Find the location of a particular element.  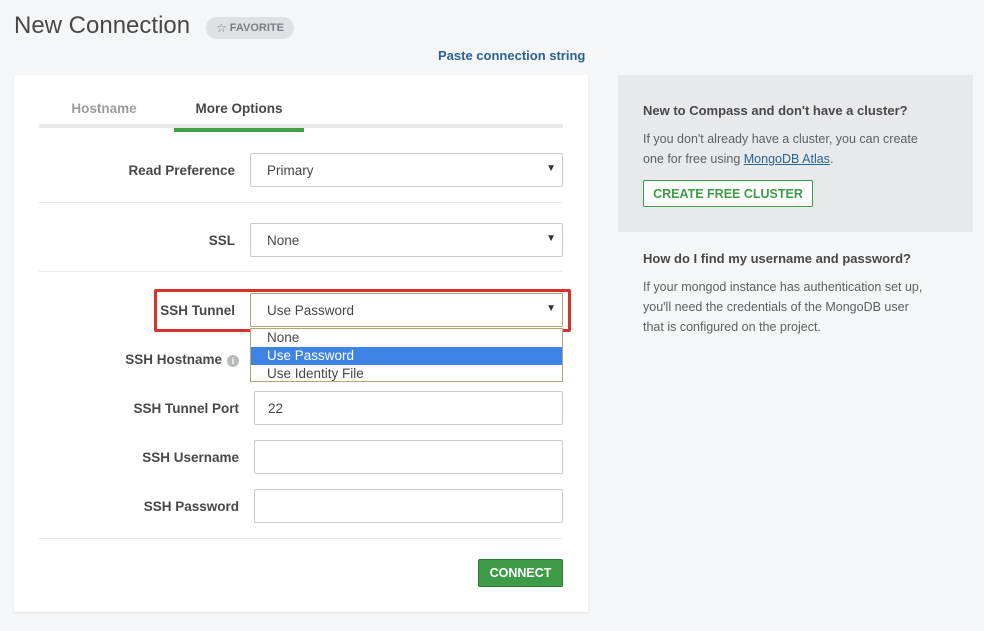

paste-connection-string-link: Paste connection string is located at coordinates (511, 55).